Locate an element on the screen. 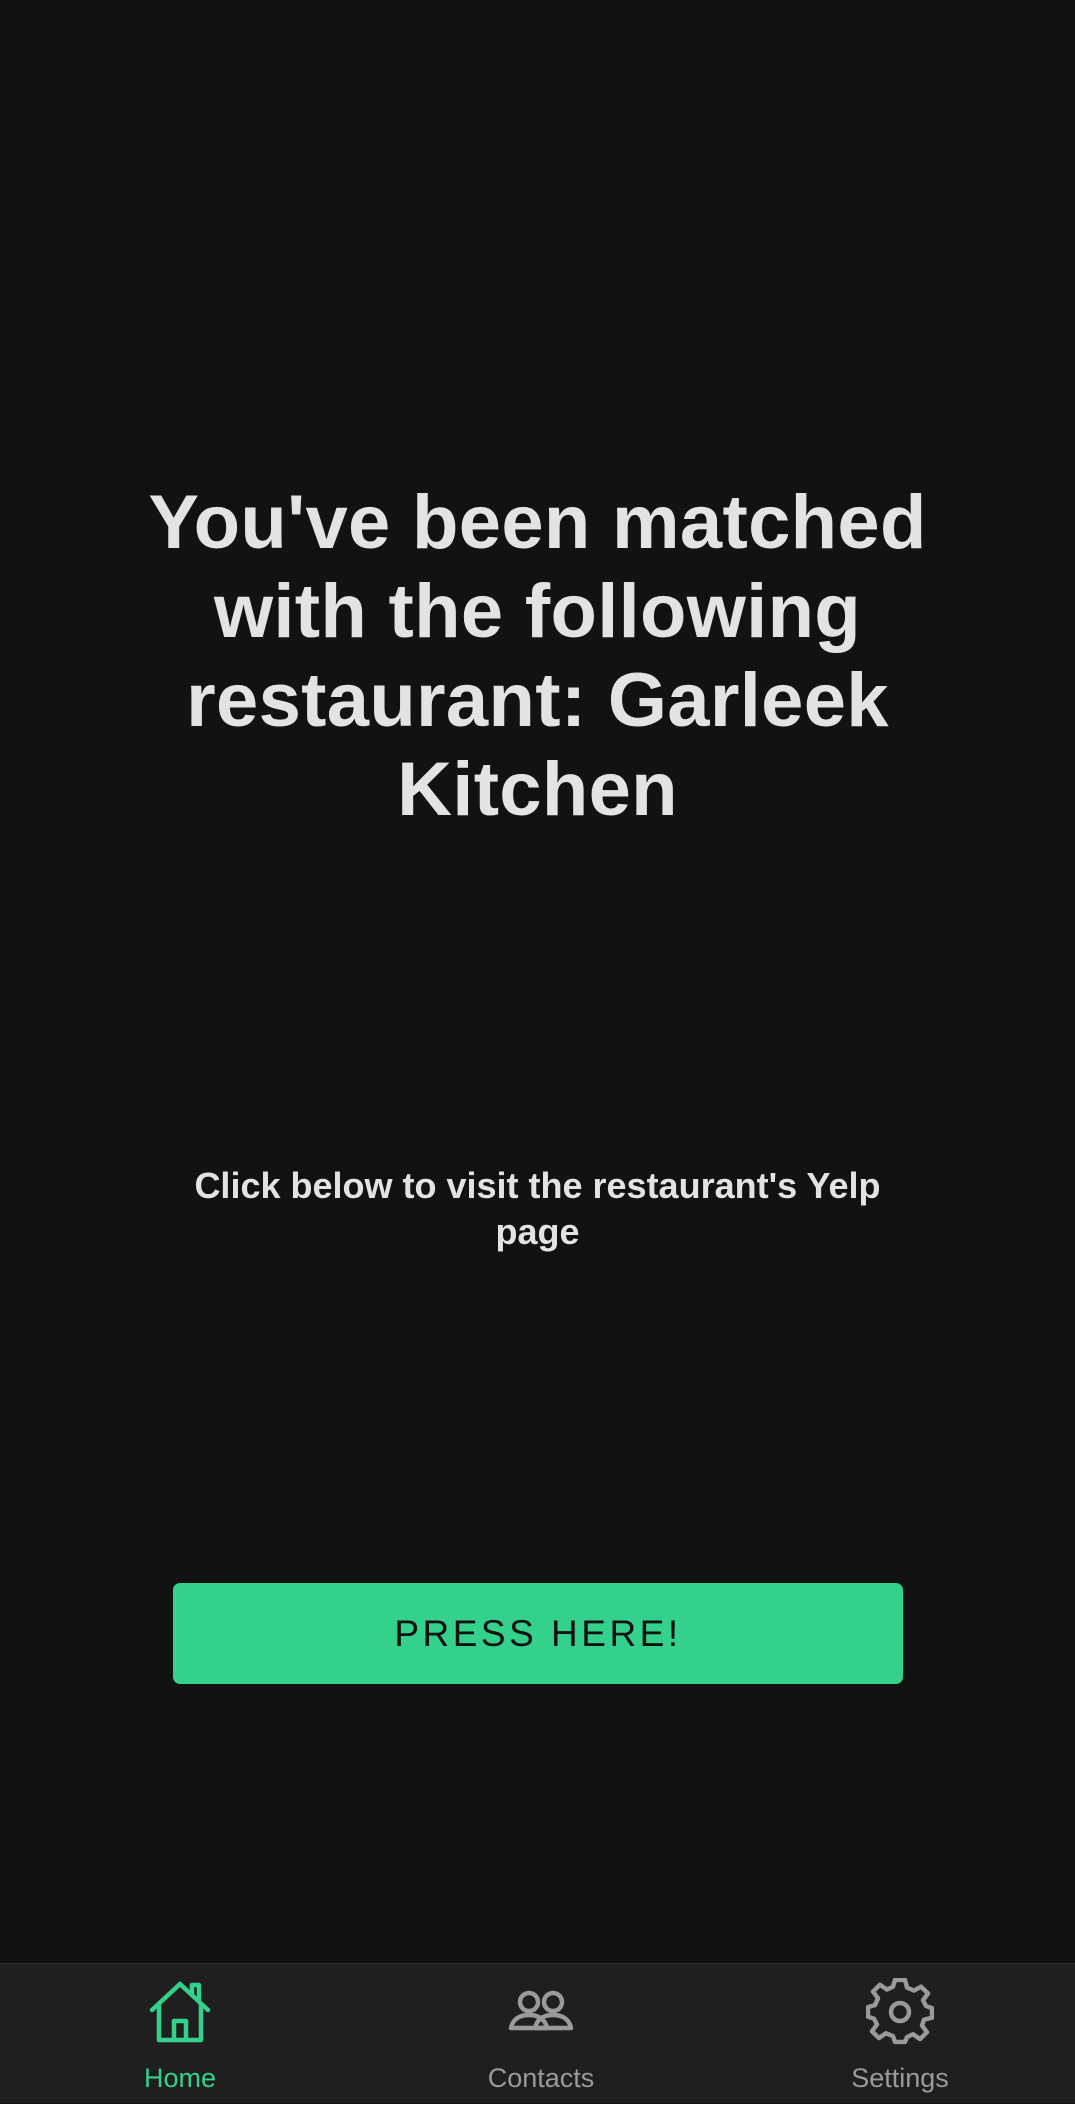 This screenshot has height=2104, width=1075. nav-label-home: Home is located at coordinates (180, 2078).